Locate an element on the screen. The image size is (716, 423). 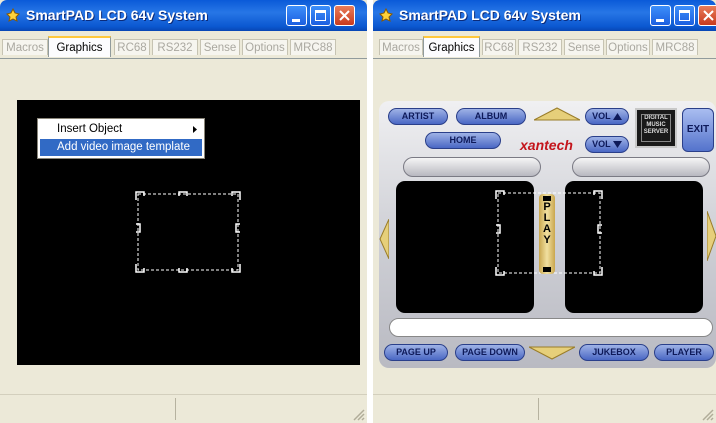
logo-frame is located at coordinates (656, 128).